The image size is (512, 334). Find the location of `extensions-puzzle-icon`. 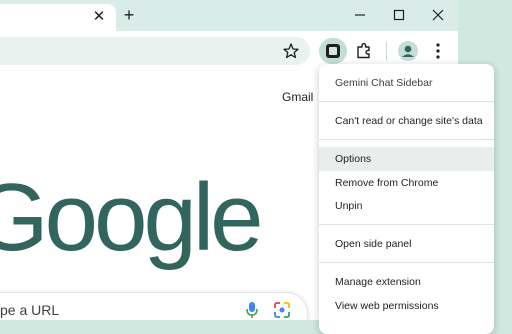

extensions-puzzle-icon is located at coordinates (364, 51).